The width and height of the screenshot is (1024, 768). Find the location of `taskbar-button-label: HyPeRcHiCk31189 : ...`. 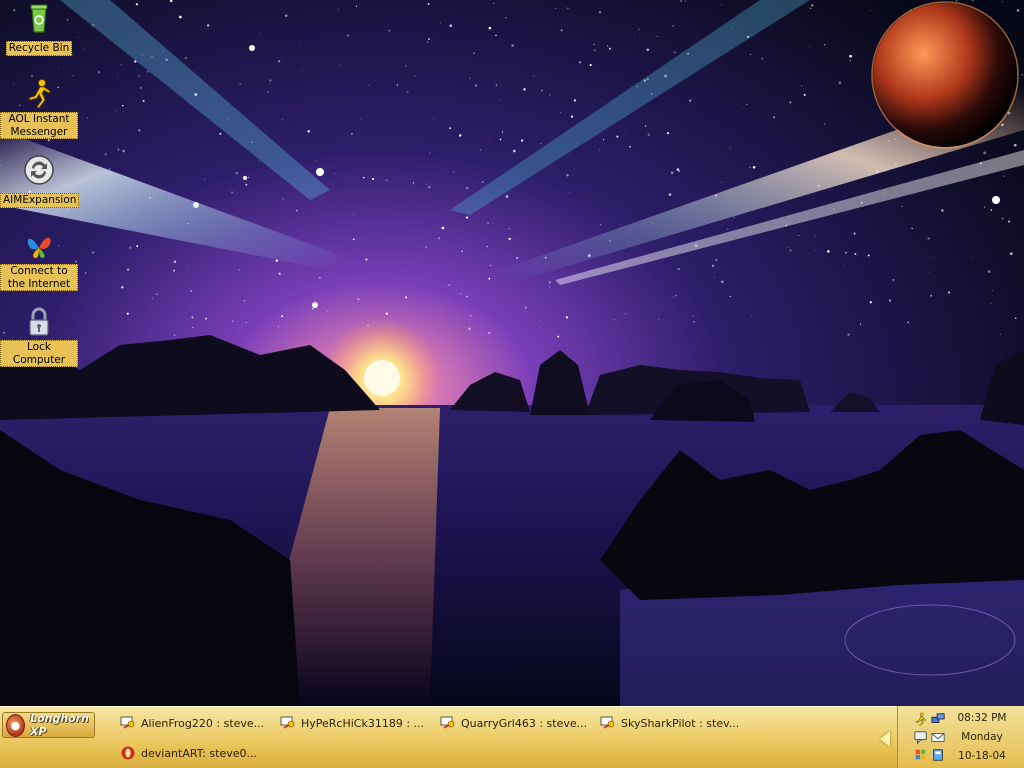

taskbar-button-label: HyPeRcHiCk31189 : ... is located at coordinates (363, 723).